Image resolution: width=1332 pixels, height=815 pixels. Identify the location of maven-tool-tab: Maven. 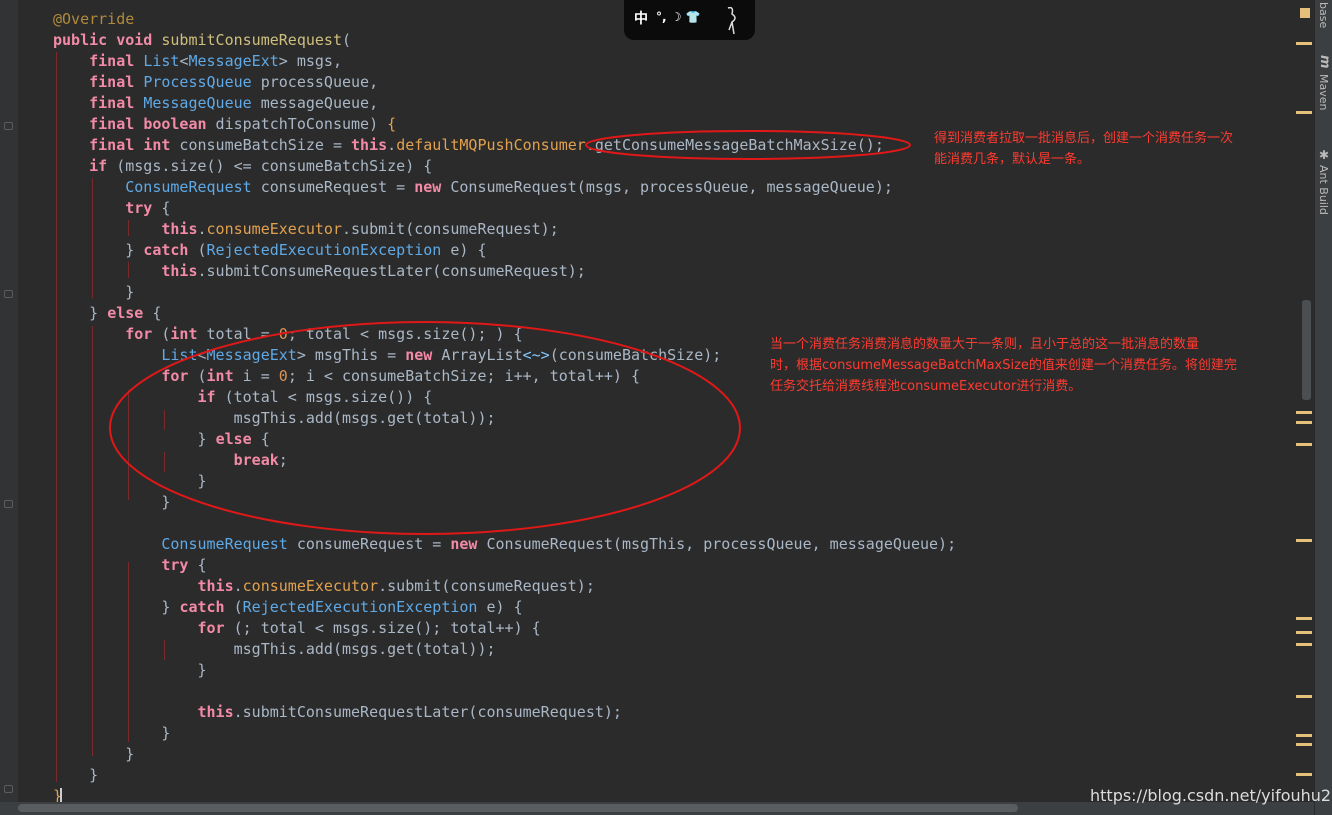
(1323, 92).